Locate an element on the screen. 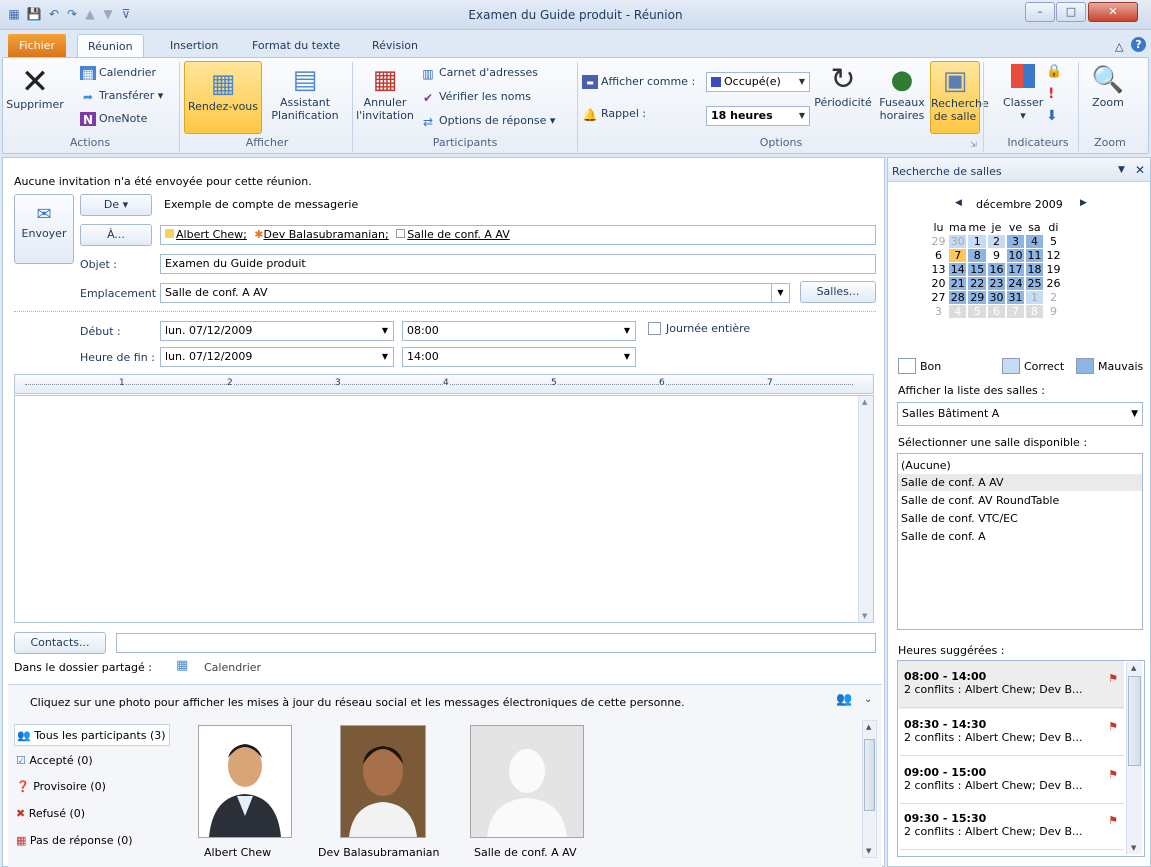 This screenshot has width=1151, height=867. calendar-day: 18 is located at coordinates (1034, 269).